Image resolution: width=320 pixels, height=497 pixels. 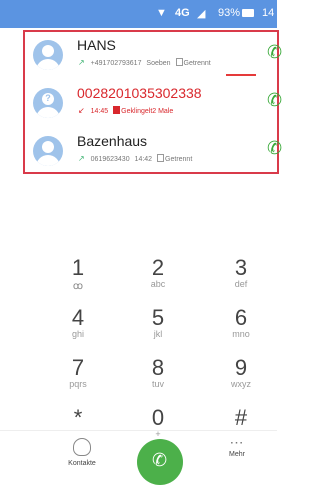 I want to click on voicemail-icon: ꝏ, so click(x=78, y=286).